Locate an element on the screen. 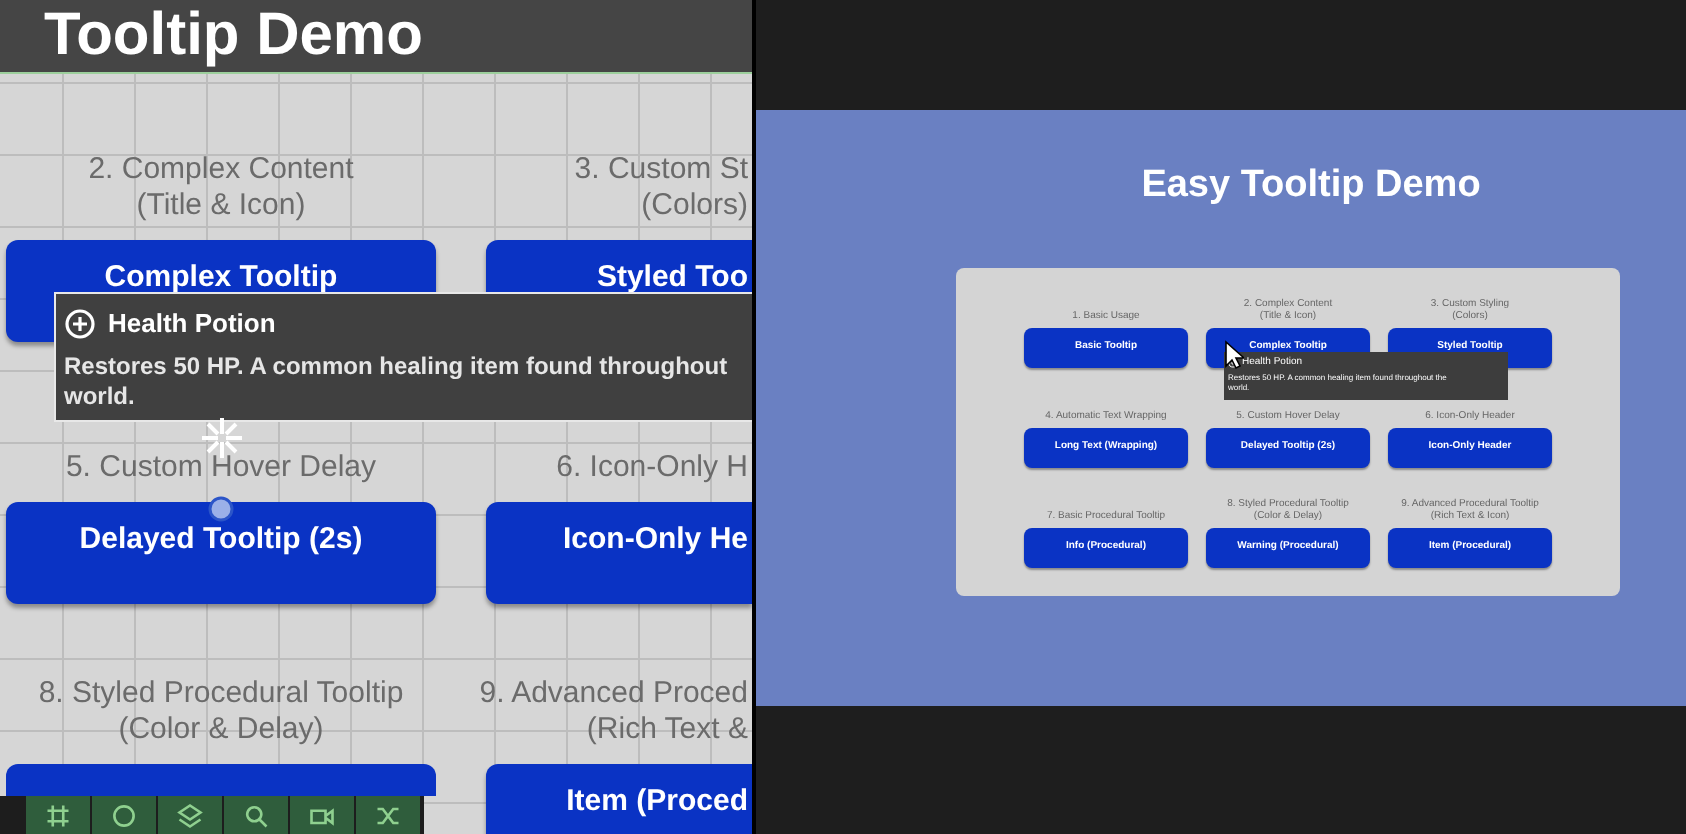 The width and height of the screenshot is (1686, 834). label-text: 6. Icon-Only H is located at coordinates (652, 468).